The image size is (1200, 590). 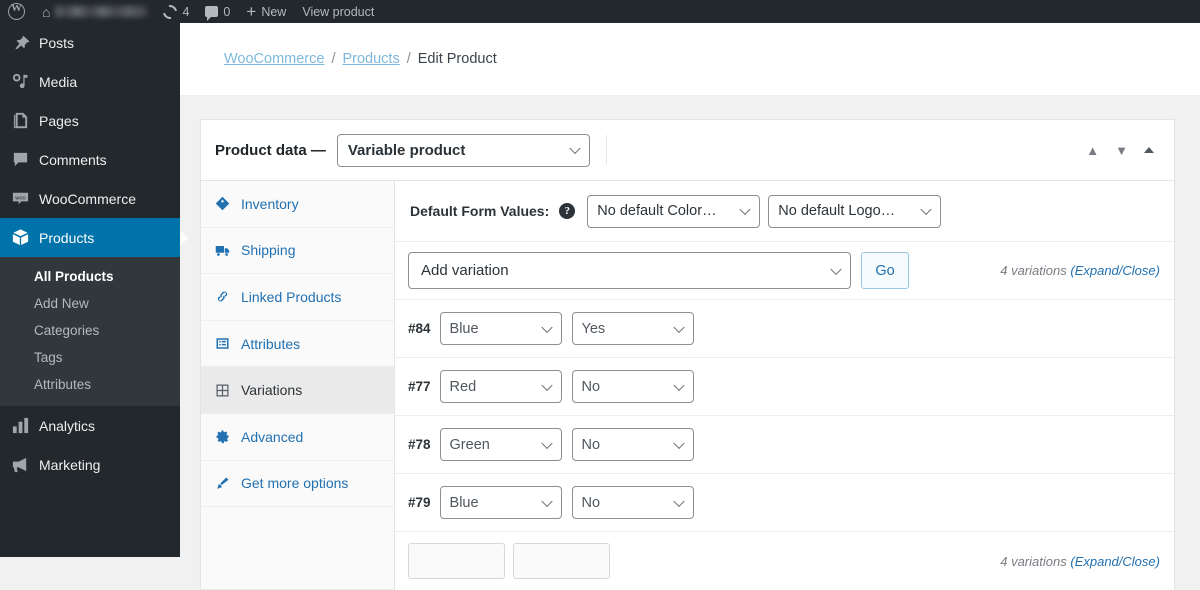 I want to click on chart-bar-icon, so click(x=24, y=425).